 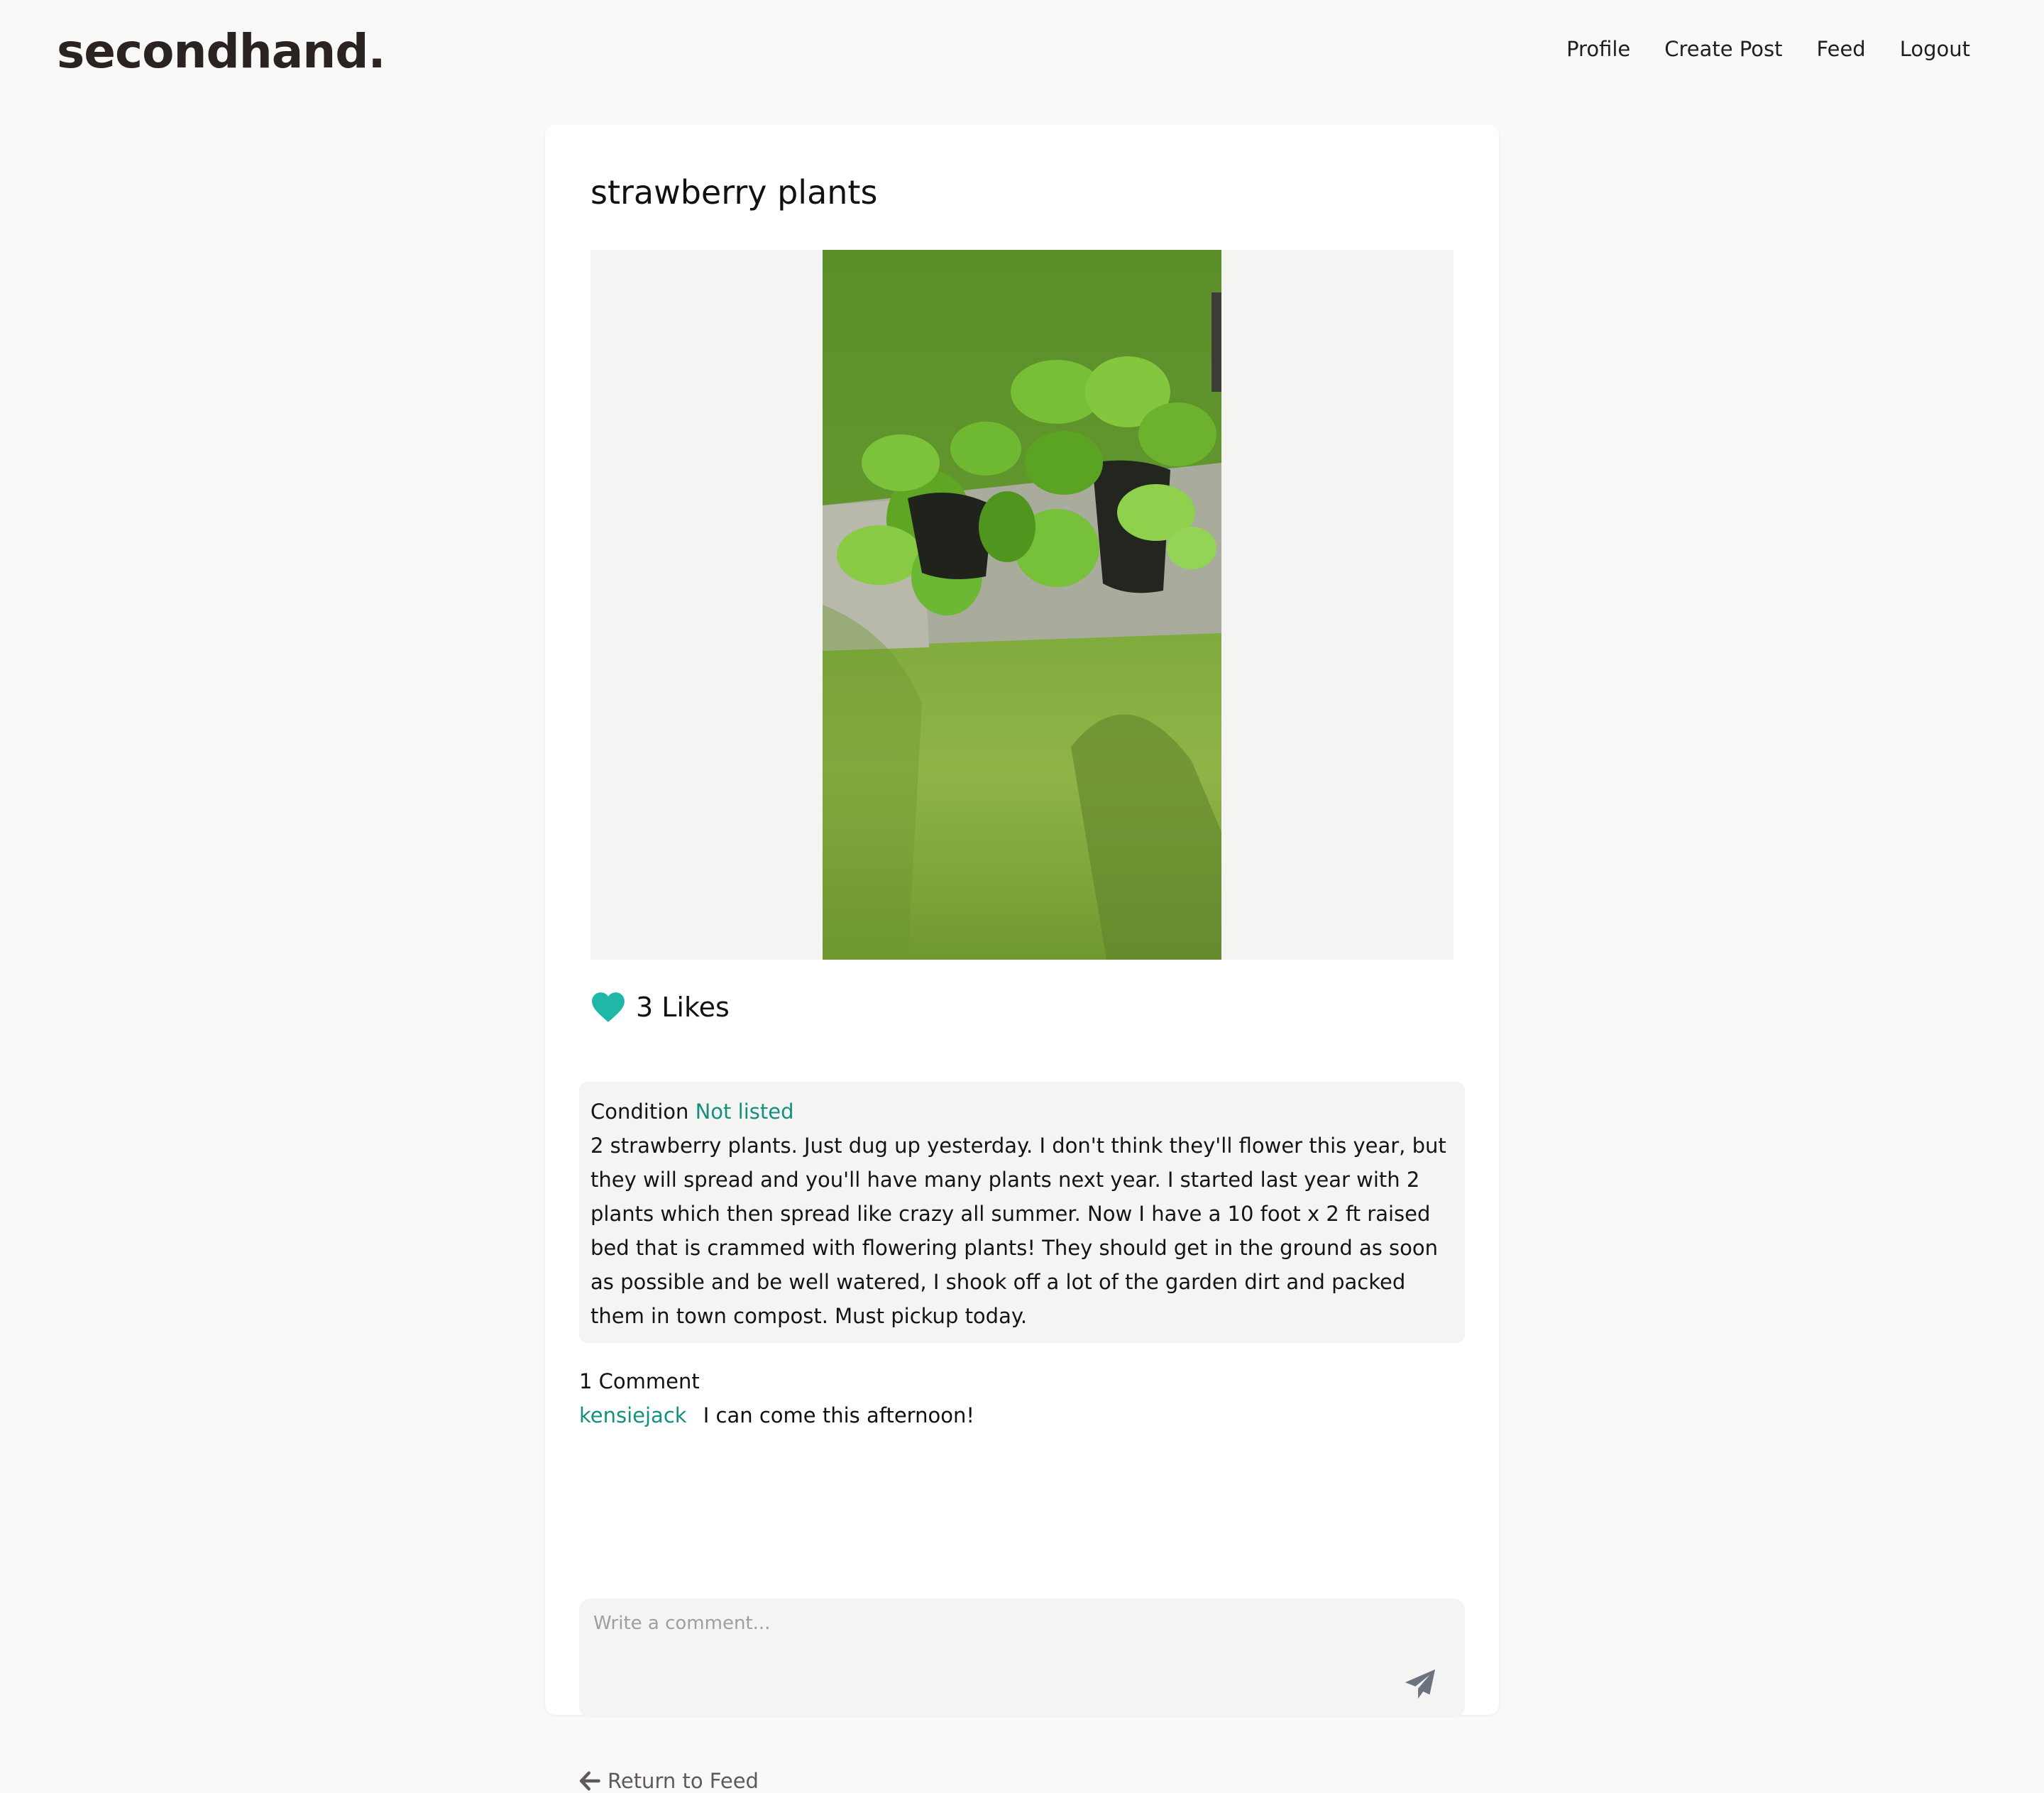 I want to click on condition-row: Condition Not listed, so click(x=1022, y=1112).